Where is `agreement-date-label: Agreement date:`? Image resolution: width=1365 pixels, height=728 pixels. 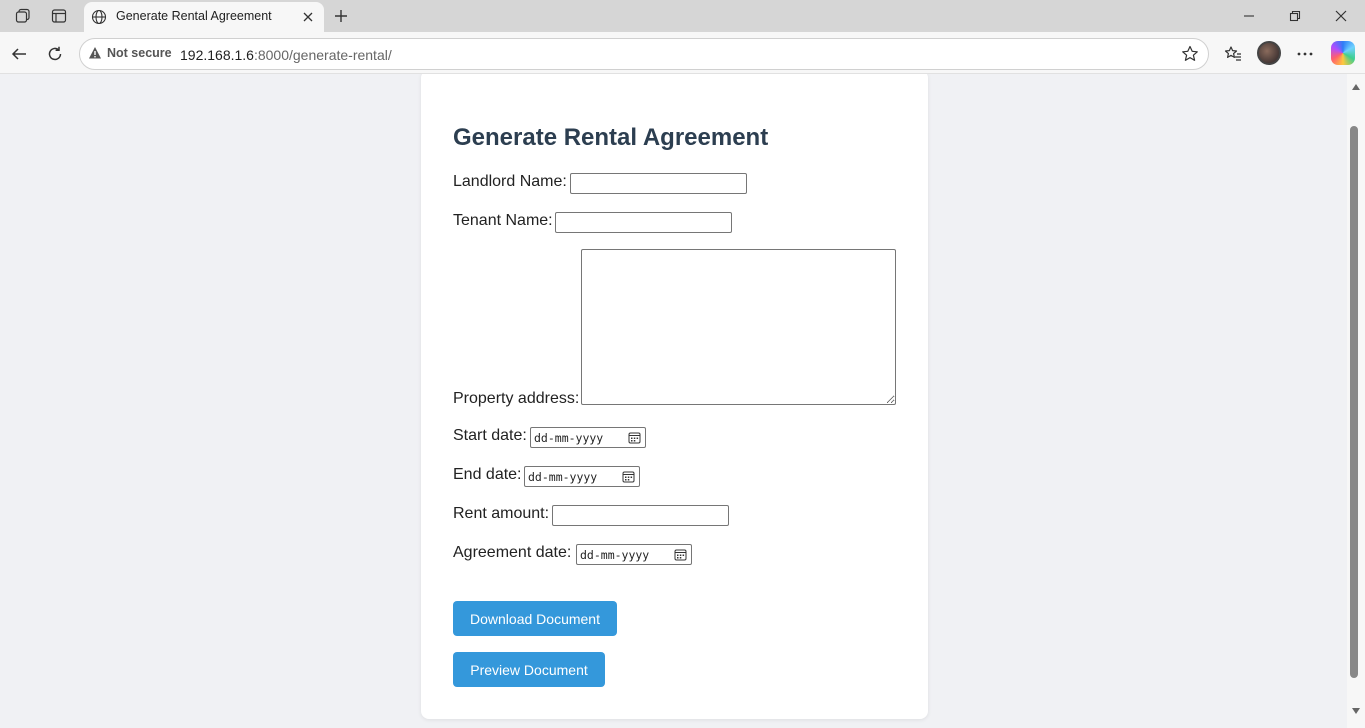
agreement-date-label: Agreement date: is located at coordinates (512, 552).